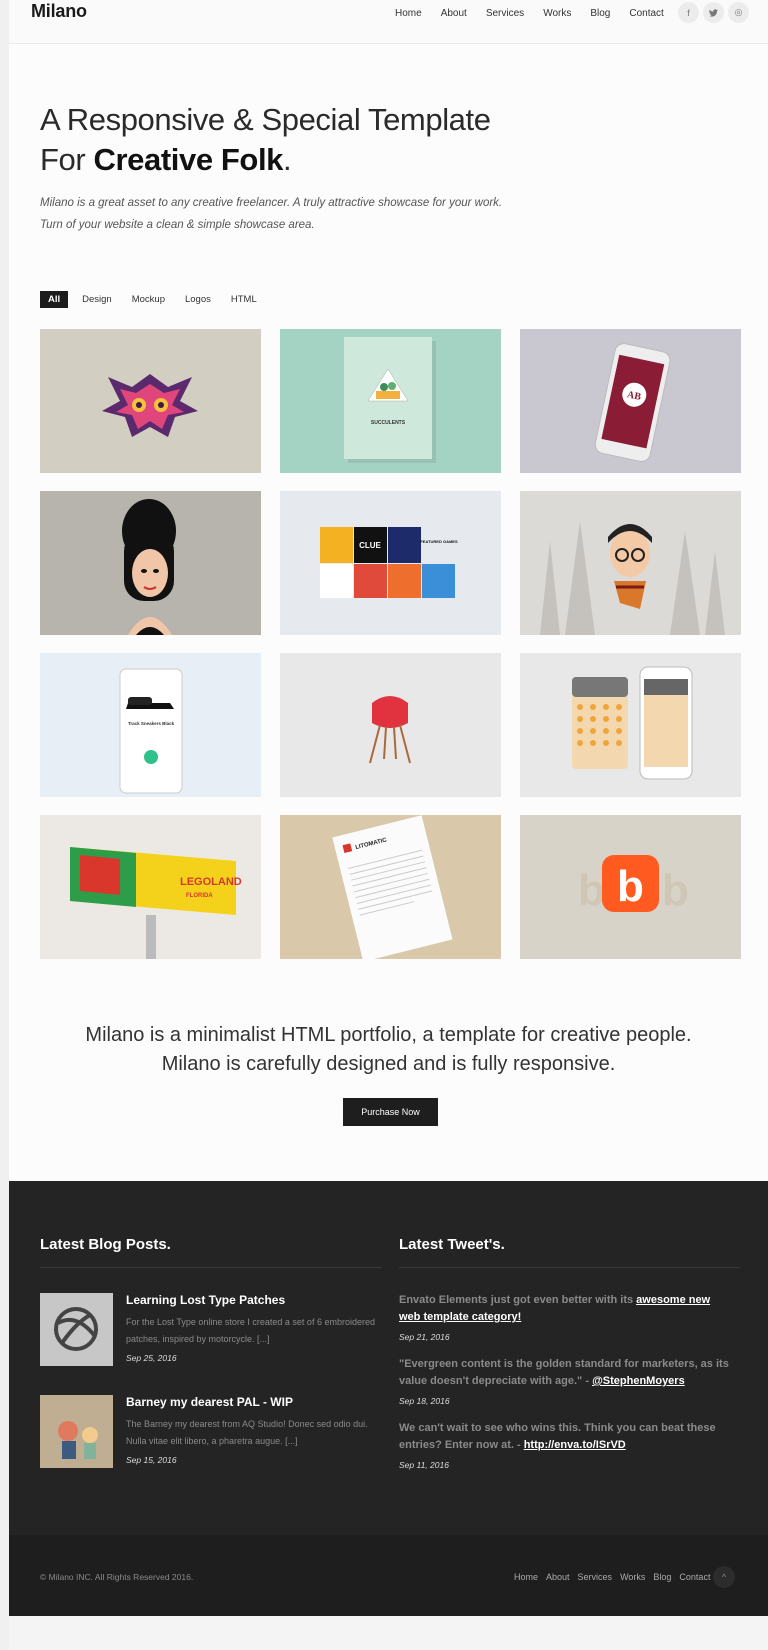 This screenshot has width=768, height=1650. Describe the element at coordinates (632, 1577) in the screenshot. I see `footer-nav-works: Works` at that location.